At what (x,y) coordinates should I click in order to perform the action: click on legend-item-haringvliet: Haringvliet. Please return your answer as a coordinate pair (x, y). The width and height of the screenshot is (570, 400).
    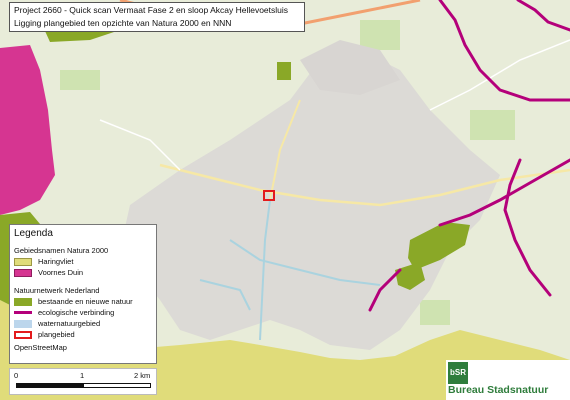
    Looking at the image, I should click on (83, 261).